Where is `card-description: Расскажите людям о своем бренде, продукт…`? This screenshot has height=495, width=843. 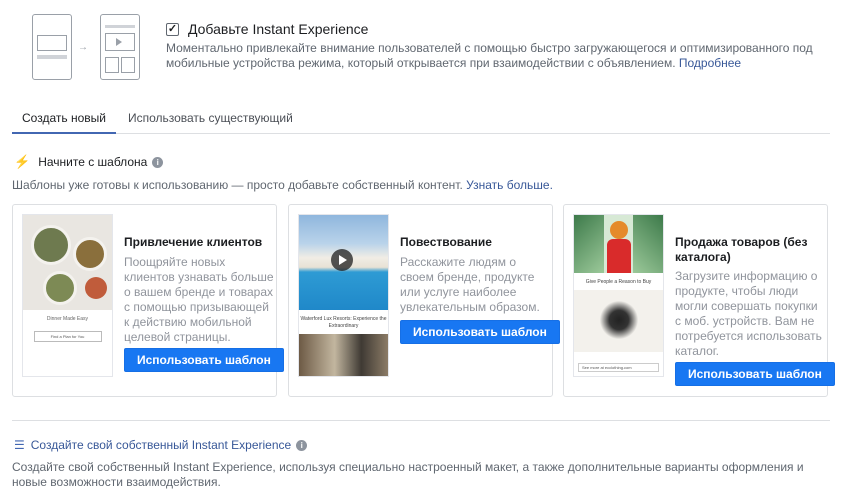
card-description: Расскажите людям о своем бренде, продукт… is located at coordinates (470, 284).